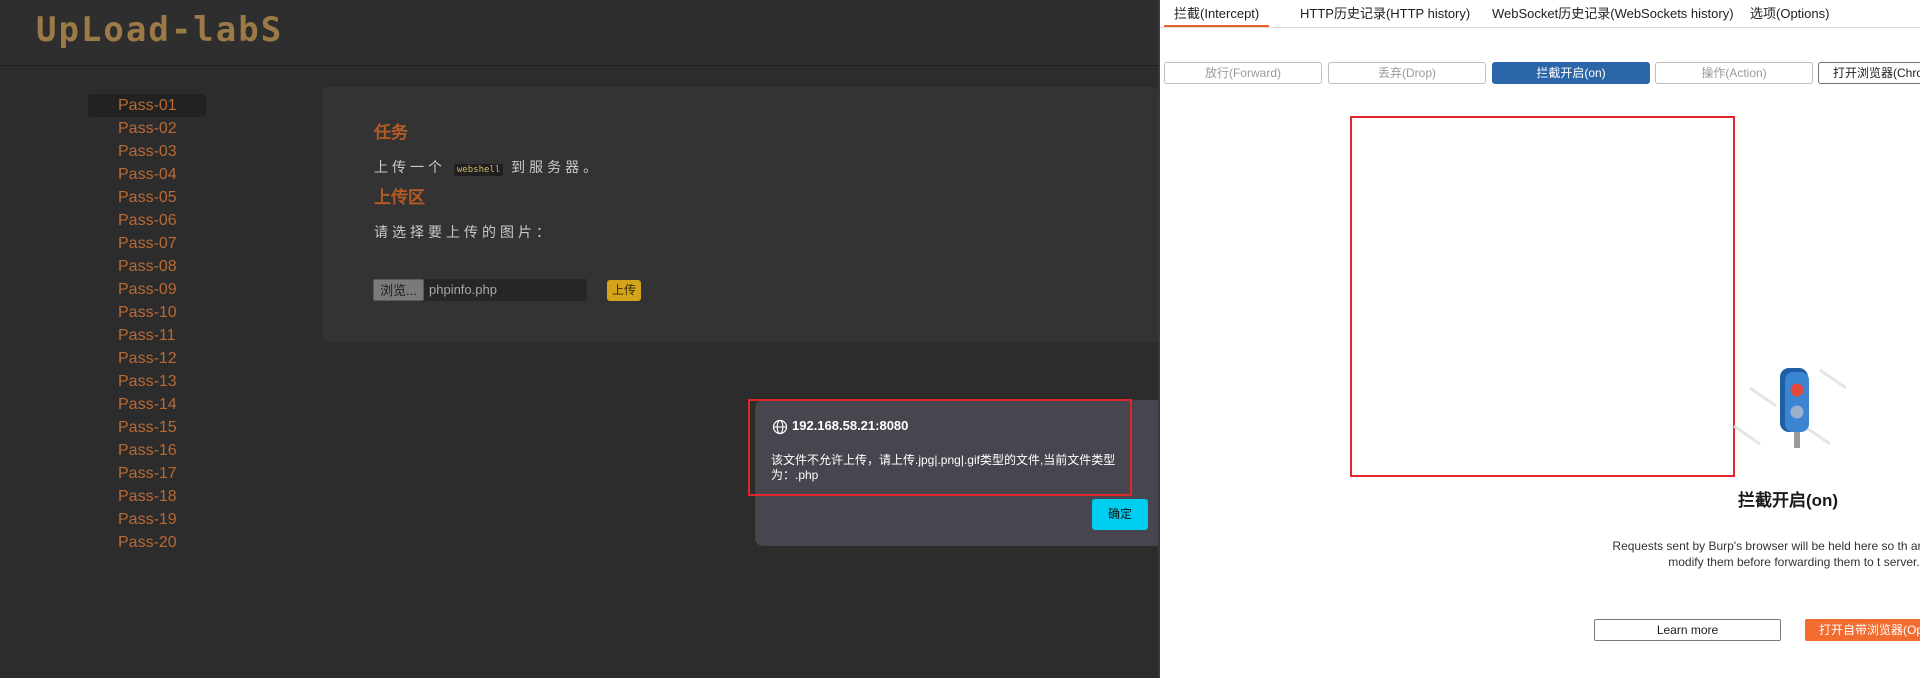 The image size is (1920, 678). I want to click on nav-item-pass-10: Pass-10, so click(147, 312).